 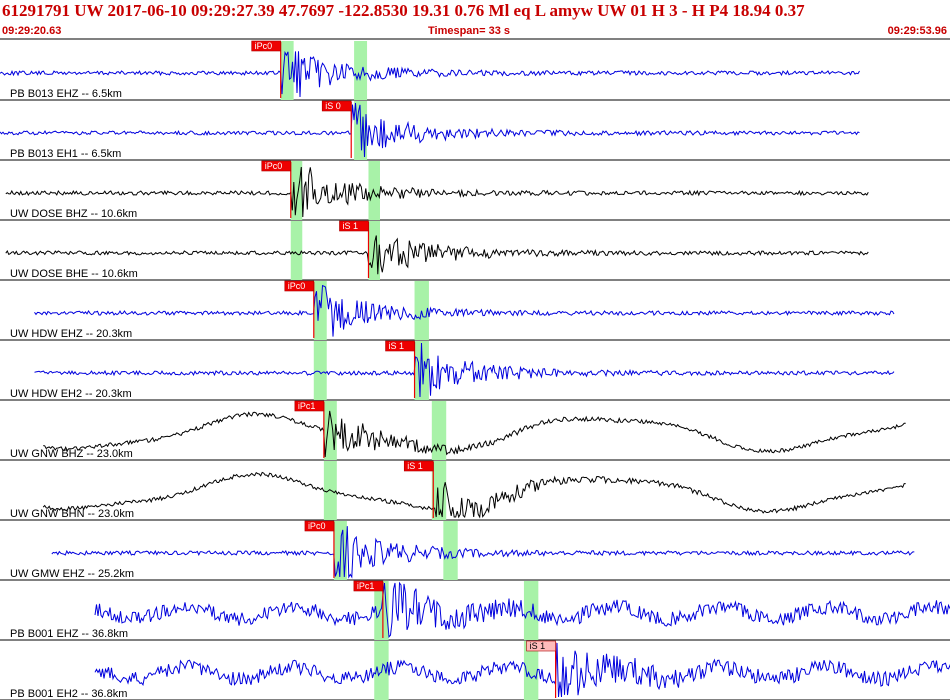 What do you see at coordinates (72, 574) in the screenshot?
I see `trace-label: UW GMW EHZ -- 25.2km` at bounding box center [72, 574].